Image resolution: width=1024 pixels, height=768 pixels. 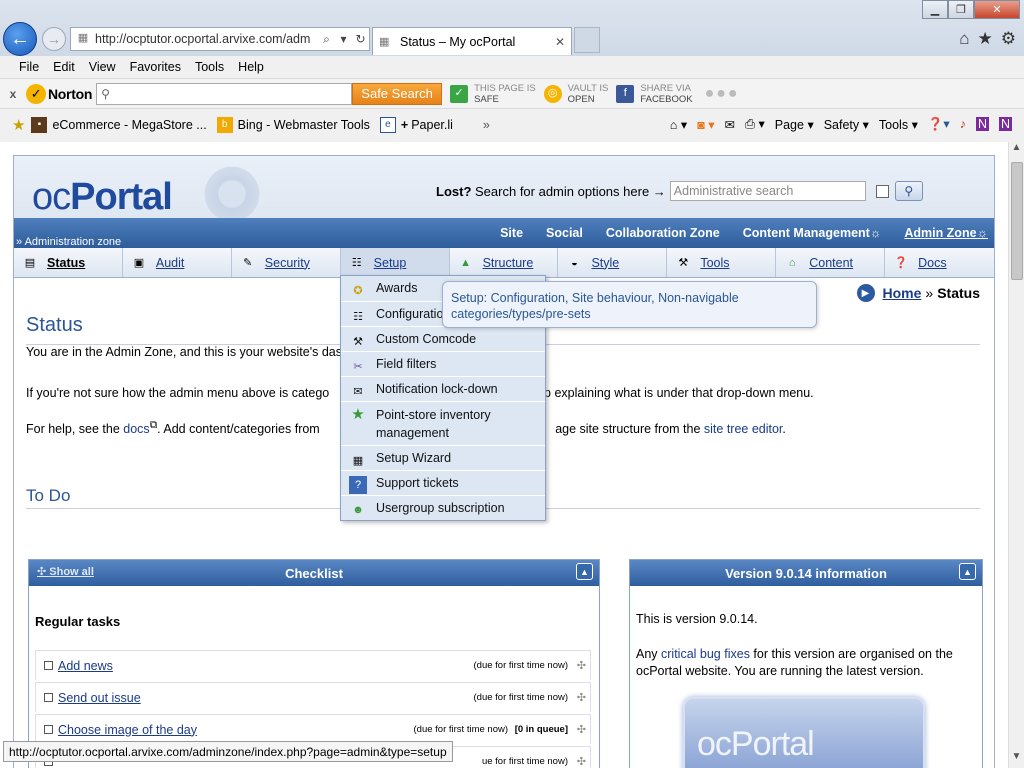 What do you see at coordinates (511, 233) in the screenshot?
I see `zone-site: Site` at bounding box center [511, 233].